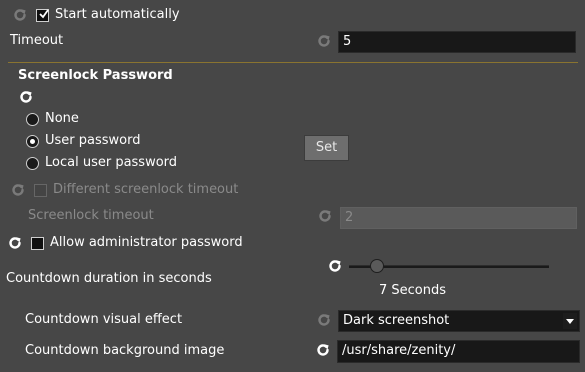 The height and width of the screenshot is (372, 585). What do you see at coordinates (458, 218) in the screenshot?
I see `screenlock-timeout-field: 2` at bounding box center [458, 218].